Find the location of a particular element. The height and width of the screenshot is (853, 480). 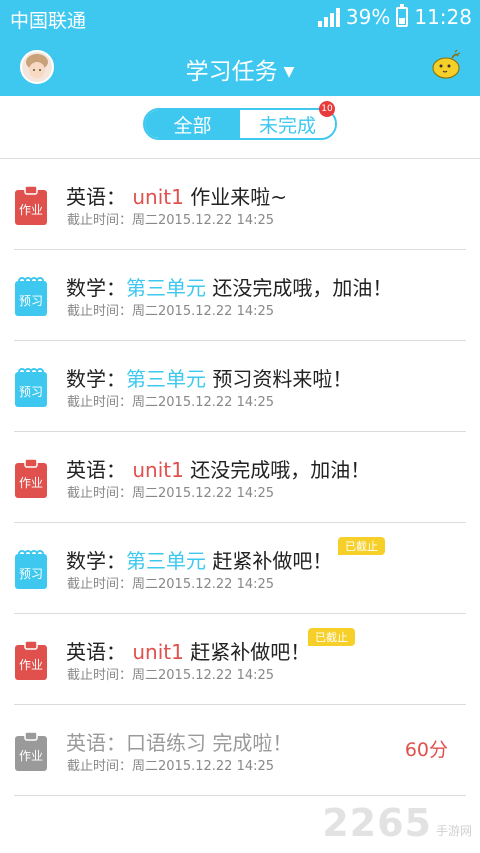

battery-icon is located at coordinates (402, 15).